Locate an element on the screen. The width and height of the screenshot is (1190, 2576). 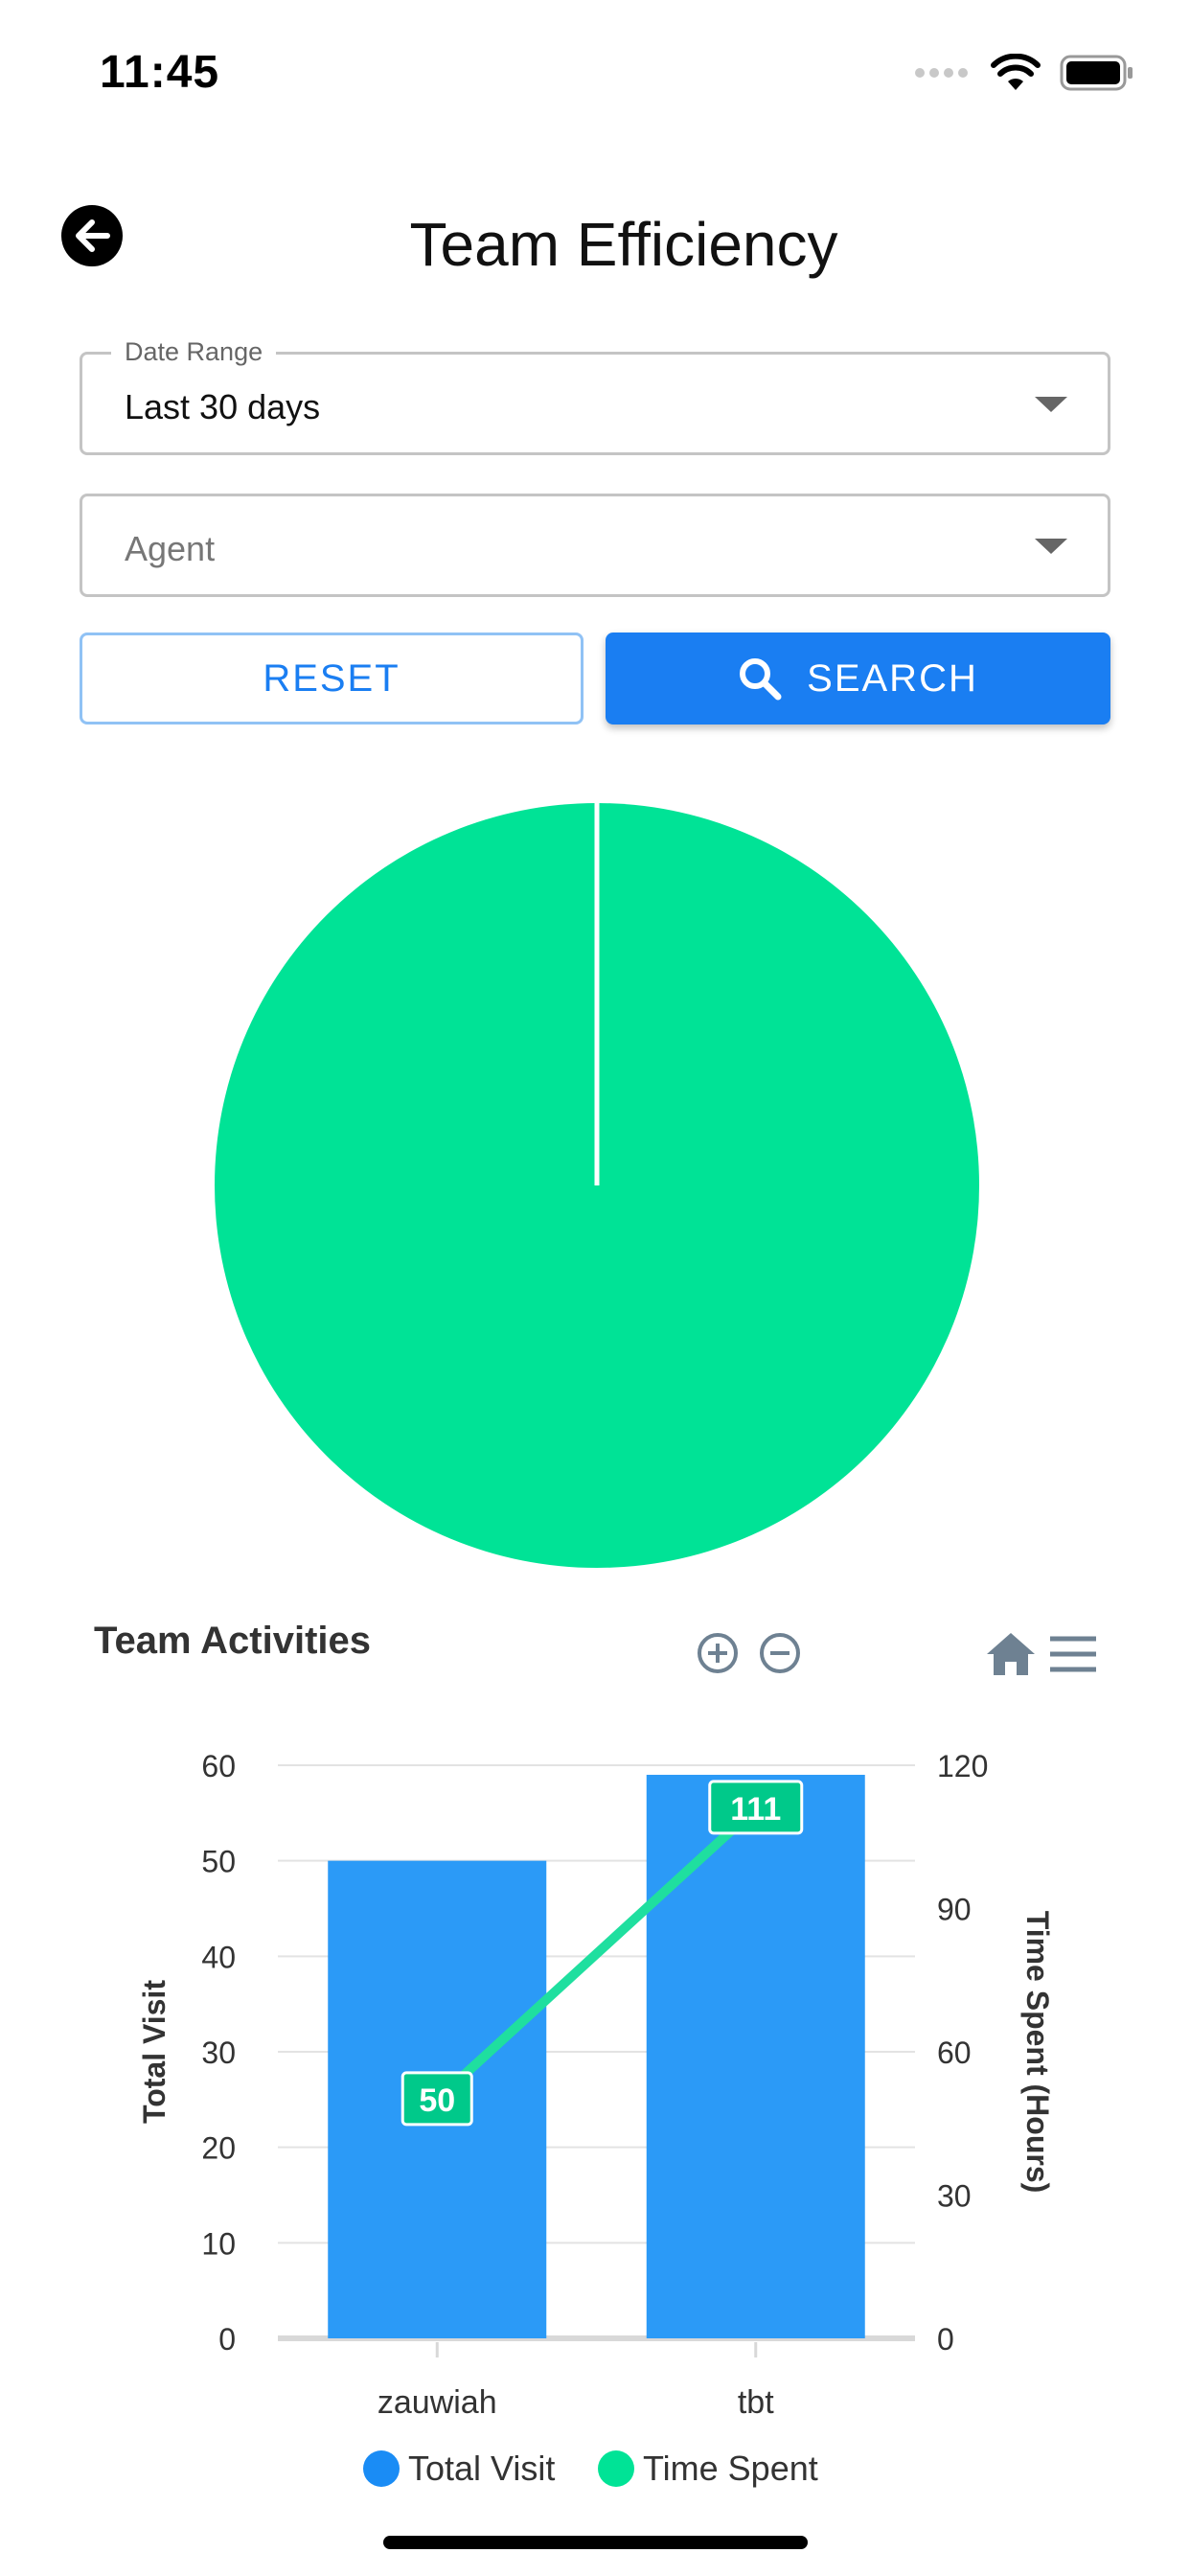
date-range-value: Last 30 days is located at coordinates (223, 406).